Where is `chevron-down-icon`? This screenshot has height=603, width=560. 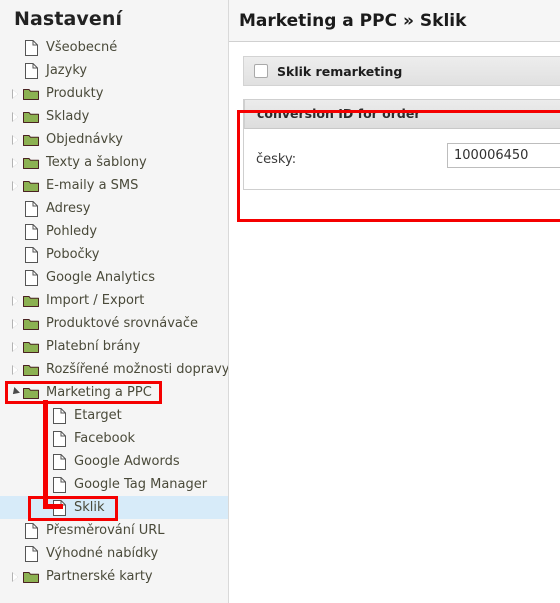
chevron-down-icon is located at coordinates (16, 392).